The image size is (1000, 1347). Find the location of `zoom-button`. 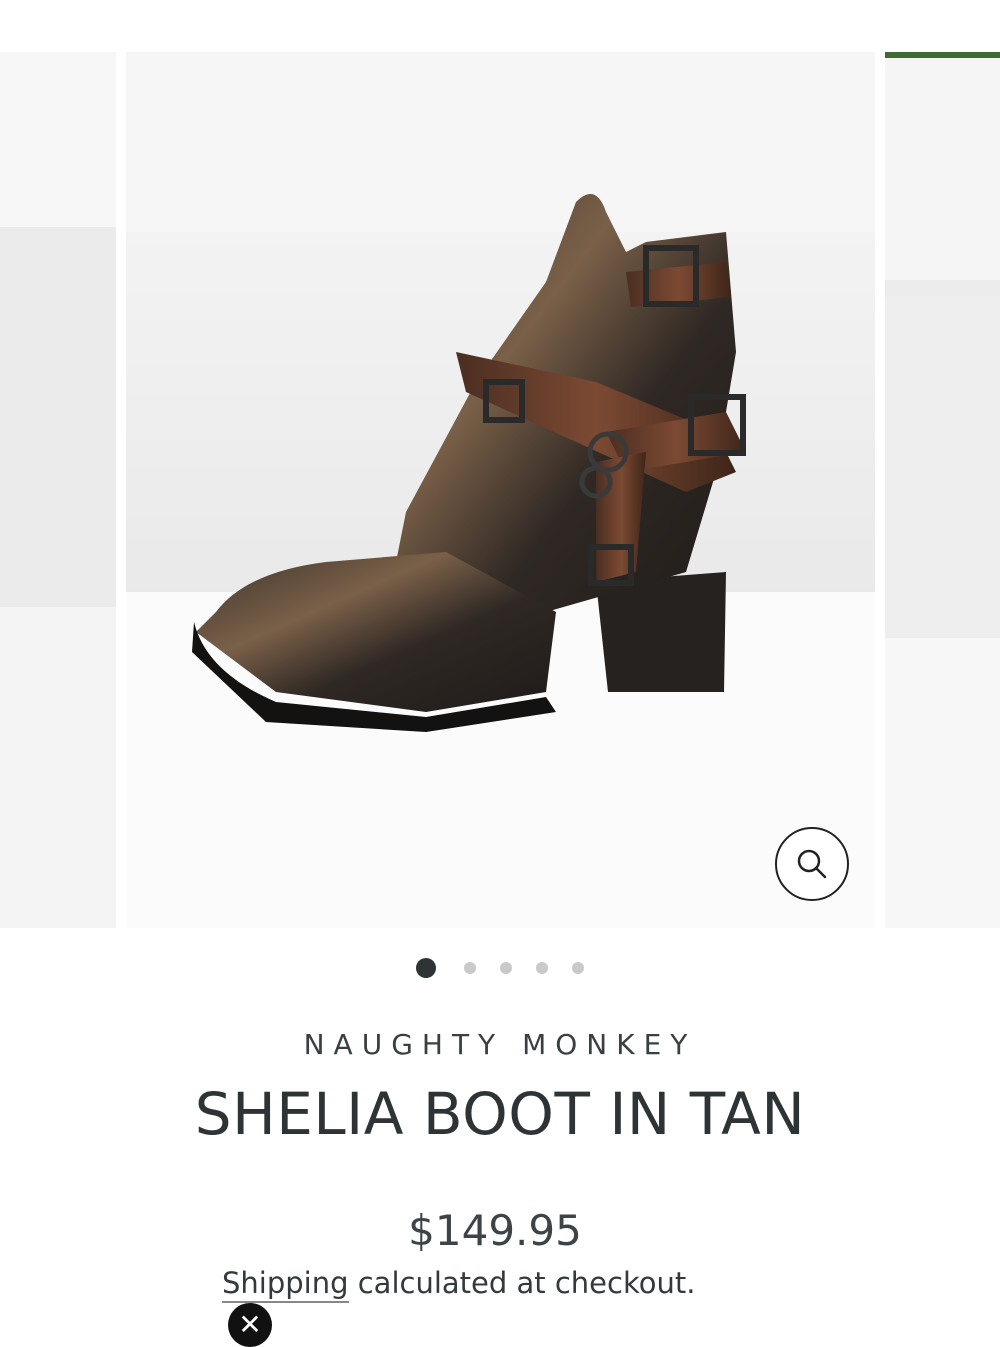

zoom-button is located at coordinates (812, 864).